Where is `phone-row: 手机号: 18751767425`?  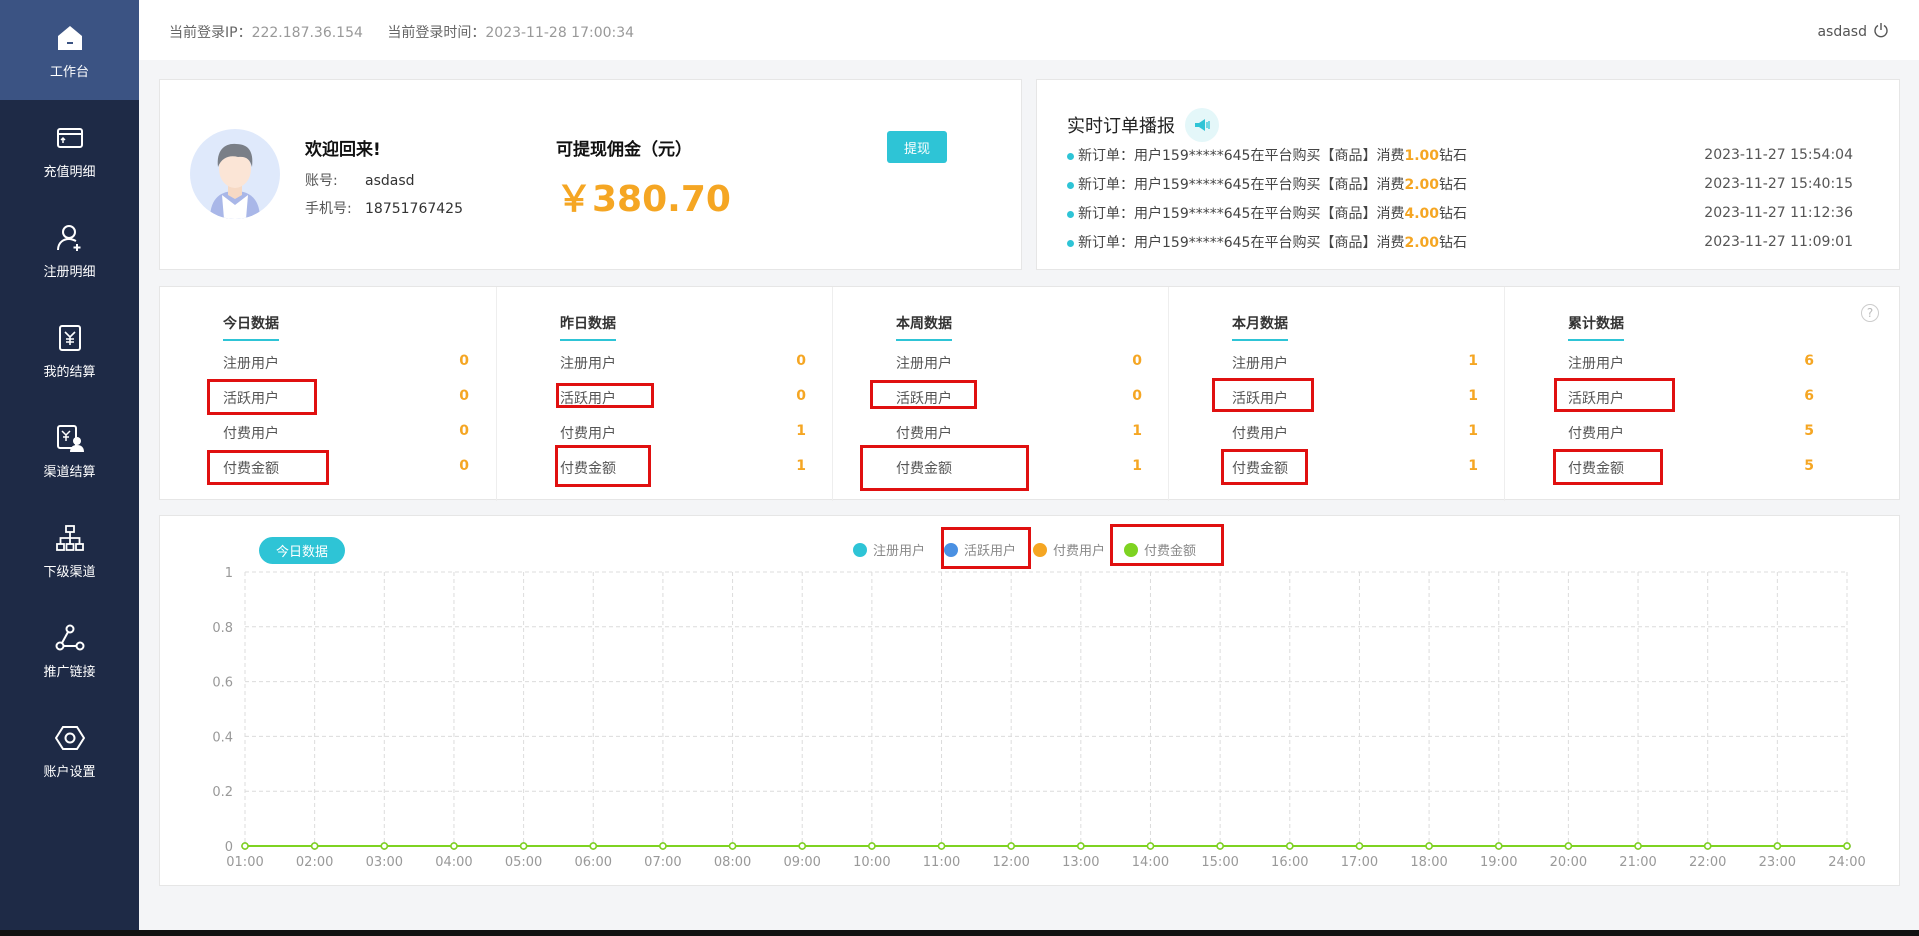 phone-row: 手机号: 18751767425 is located at coordinates (384, 208).